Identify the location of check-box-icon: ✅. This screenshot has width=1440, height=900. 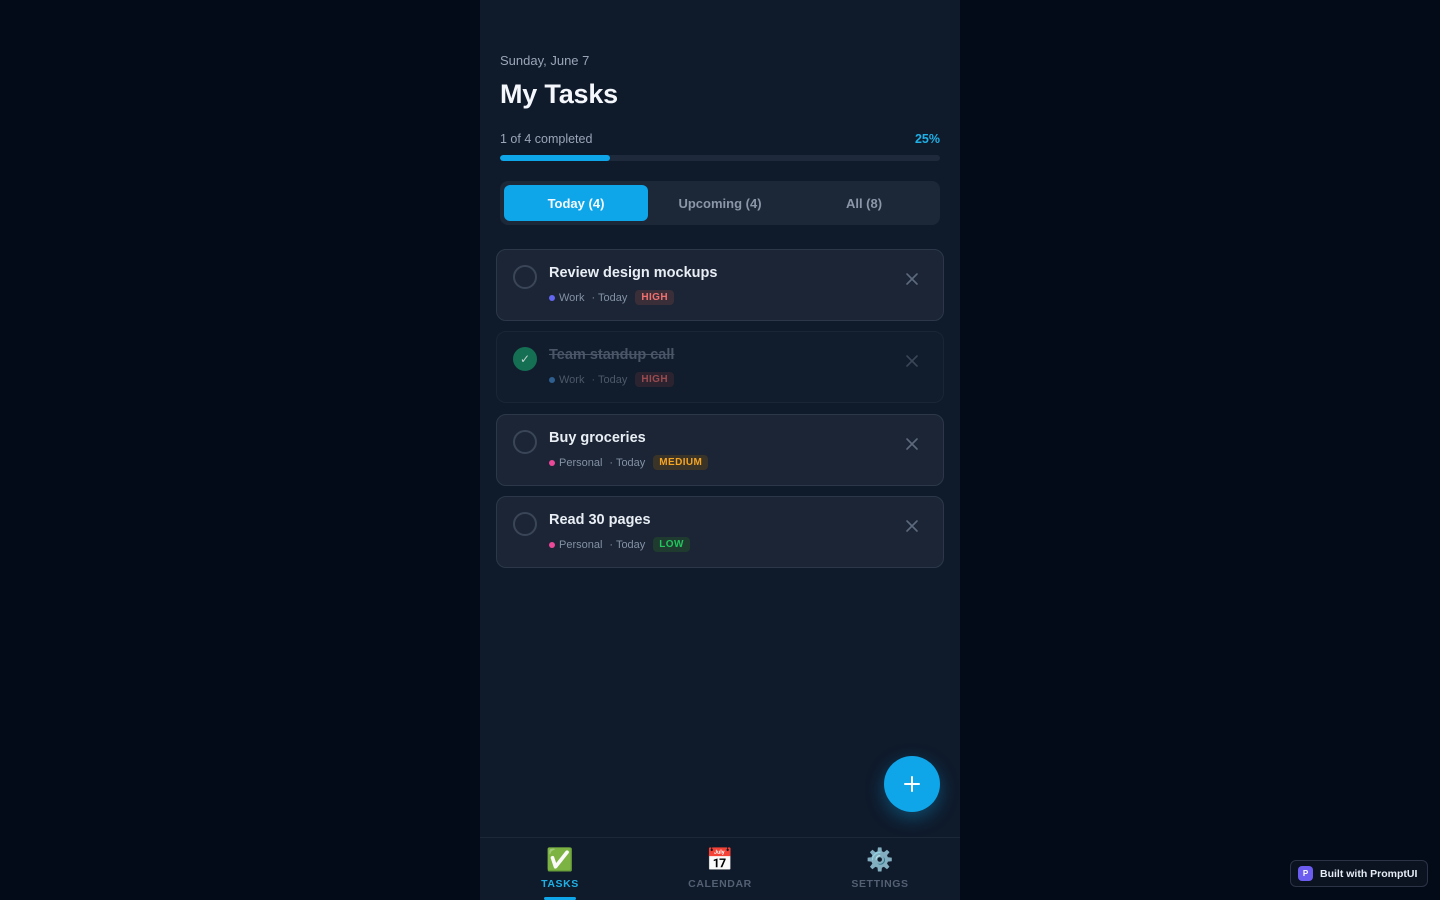
(560, 859).